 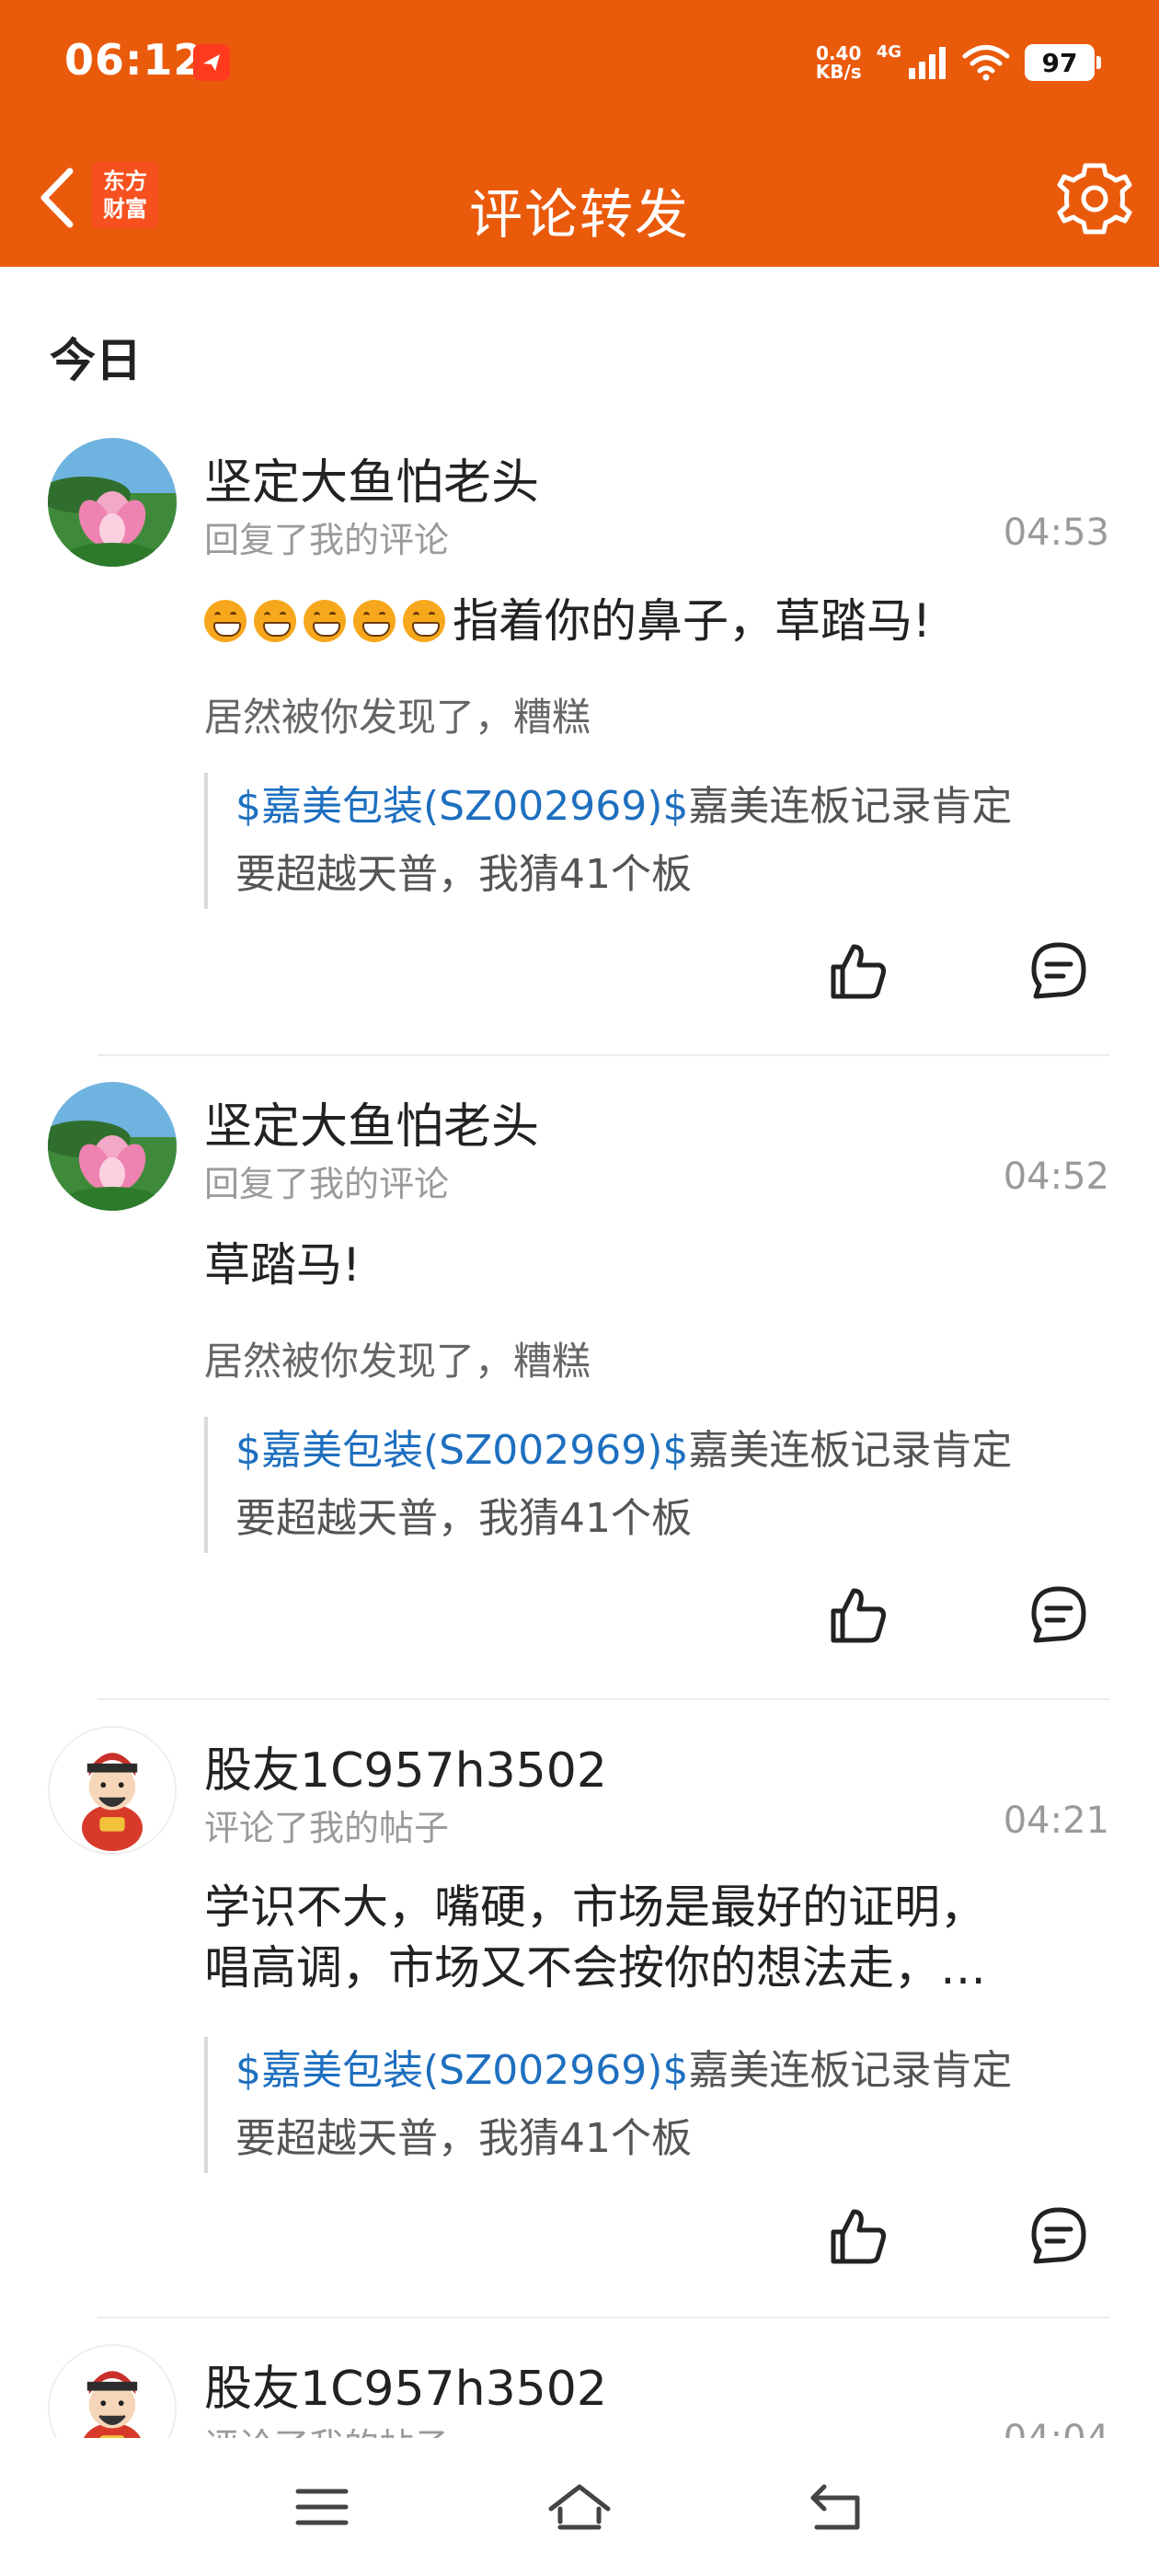 I want to click on menu-icon, so click(x=322, y=2507).